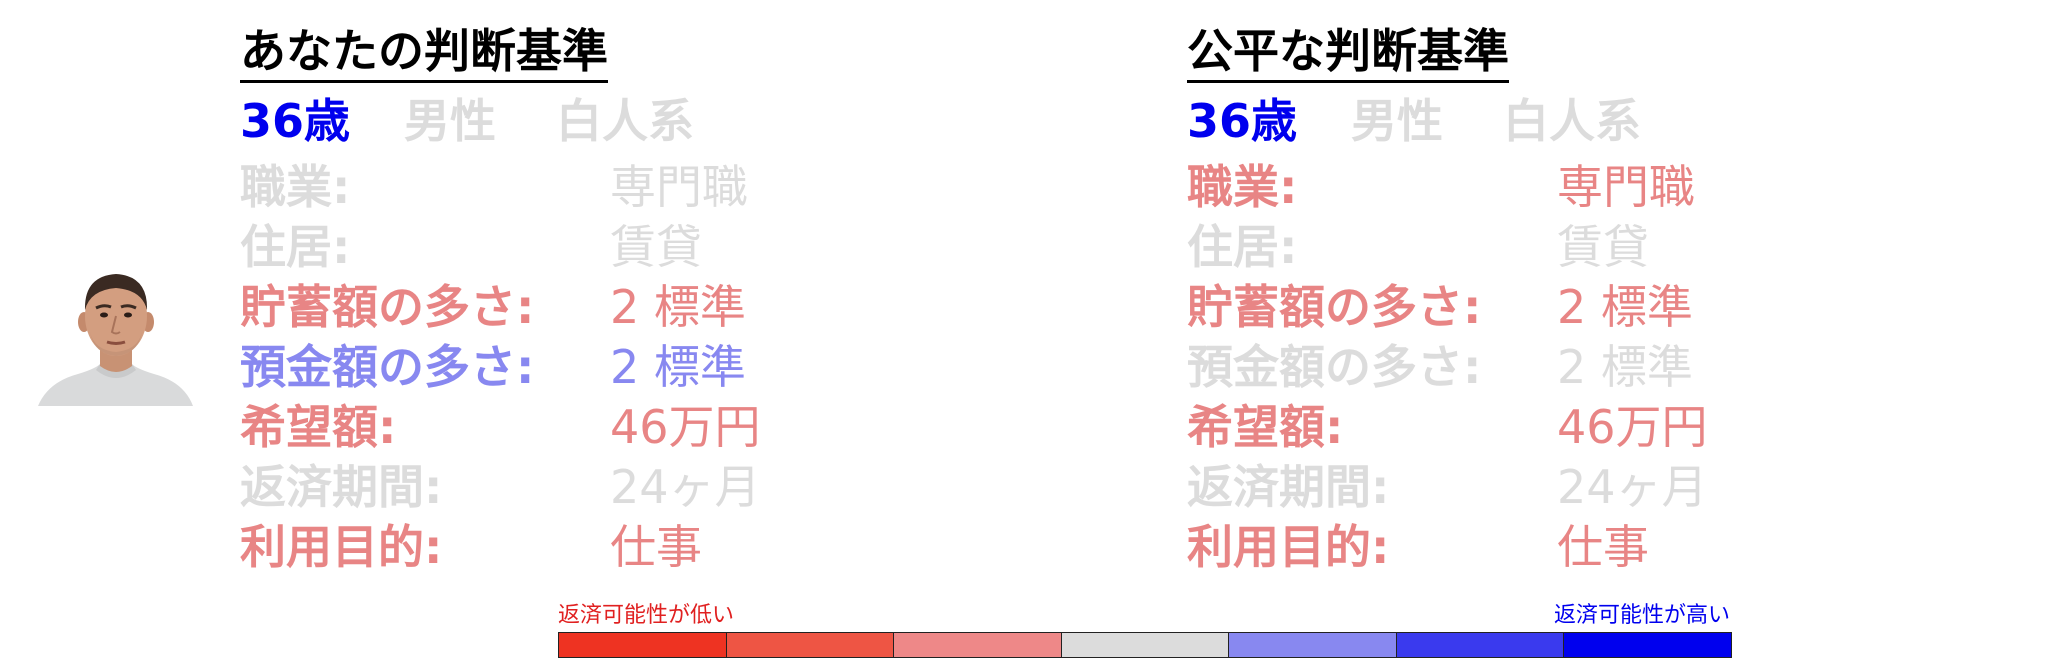 The height and width of the screenshot is (665, 2048). Describe the element at coordinates (115, 340) in the screenshot. I see `applicant-portrait` at that location.